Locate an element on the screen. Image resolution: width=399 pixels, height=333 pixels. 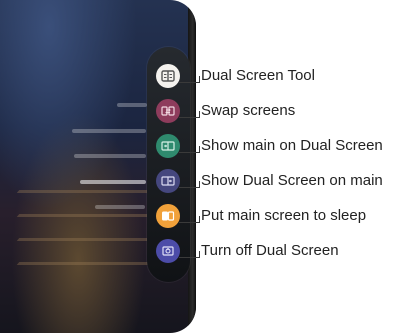
dual-screen-tool-icon is located at coordinates (168, 76).